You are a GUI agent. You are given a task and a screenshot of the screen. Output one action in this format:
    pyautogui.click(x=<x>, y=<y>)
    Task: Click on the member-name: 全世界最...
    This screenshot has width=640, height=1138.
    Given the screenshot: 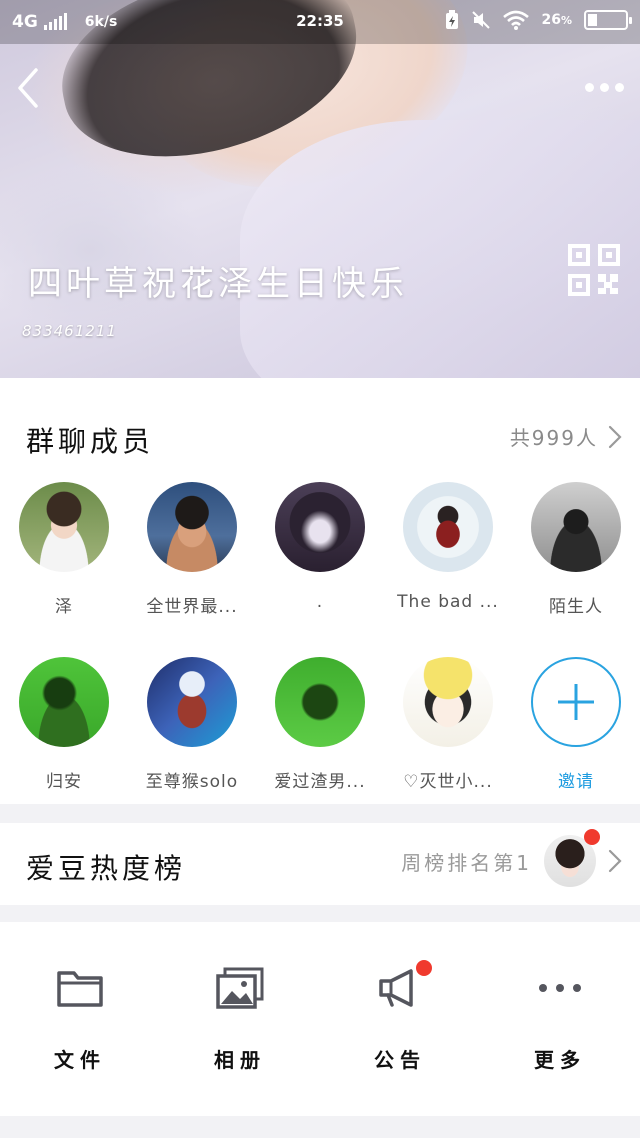 What is the action you would take?
    pyautogui.click(x=192, y=607)
    